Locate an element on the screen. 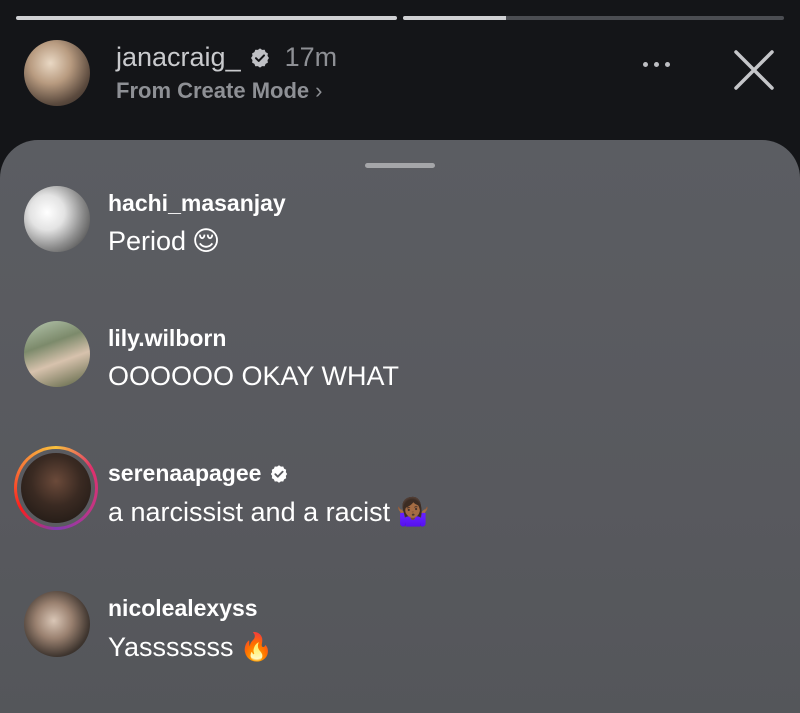  comment-item: nicolealexyss Yasssssss 🔥 is located at coordinates (400, 641).